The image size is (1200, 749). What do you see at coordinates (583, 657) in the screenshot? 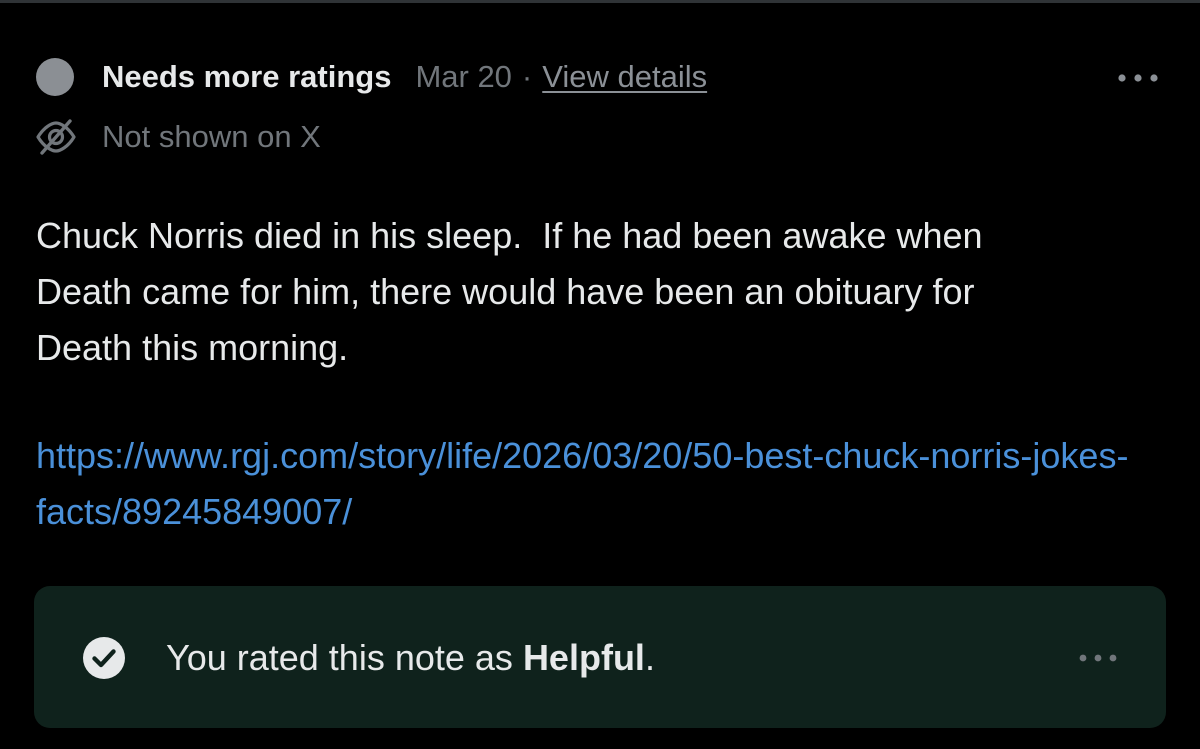
I see `rating-value: Helpful` at bounding box center [583, 657].